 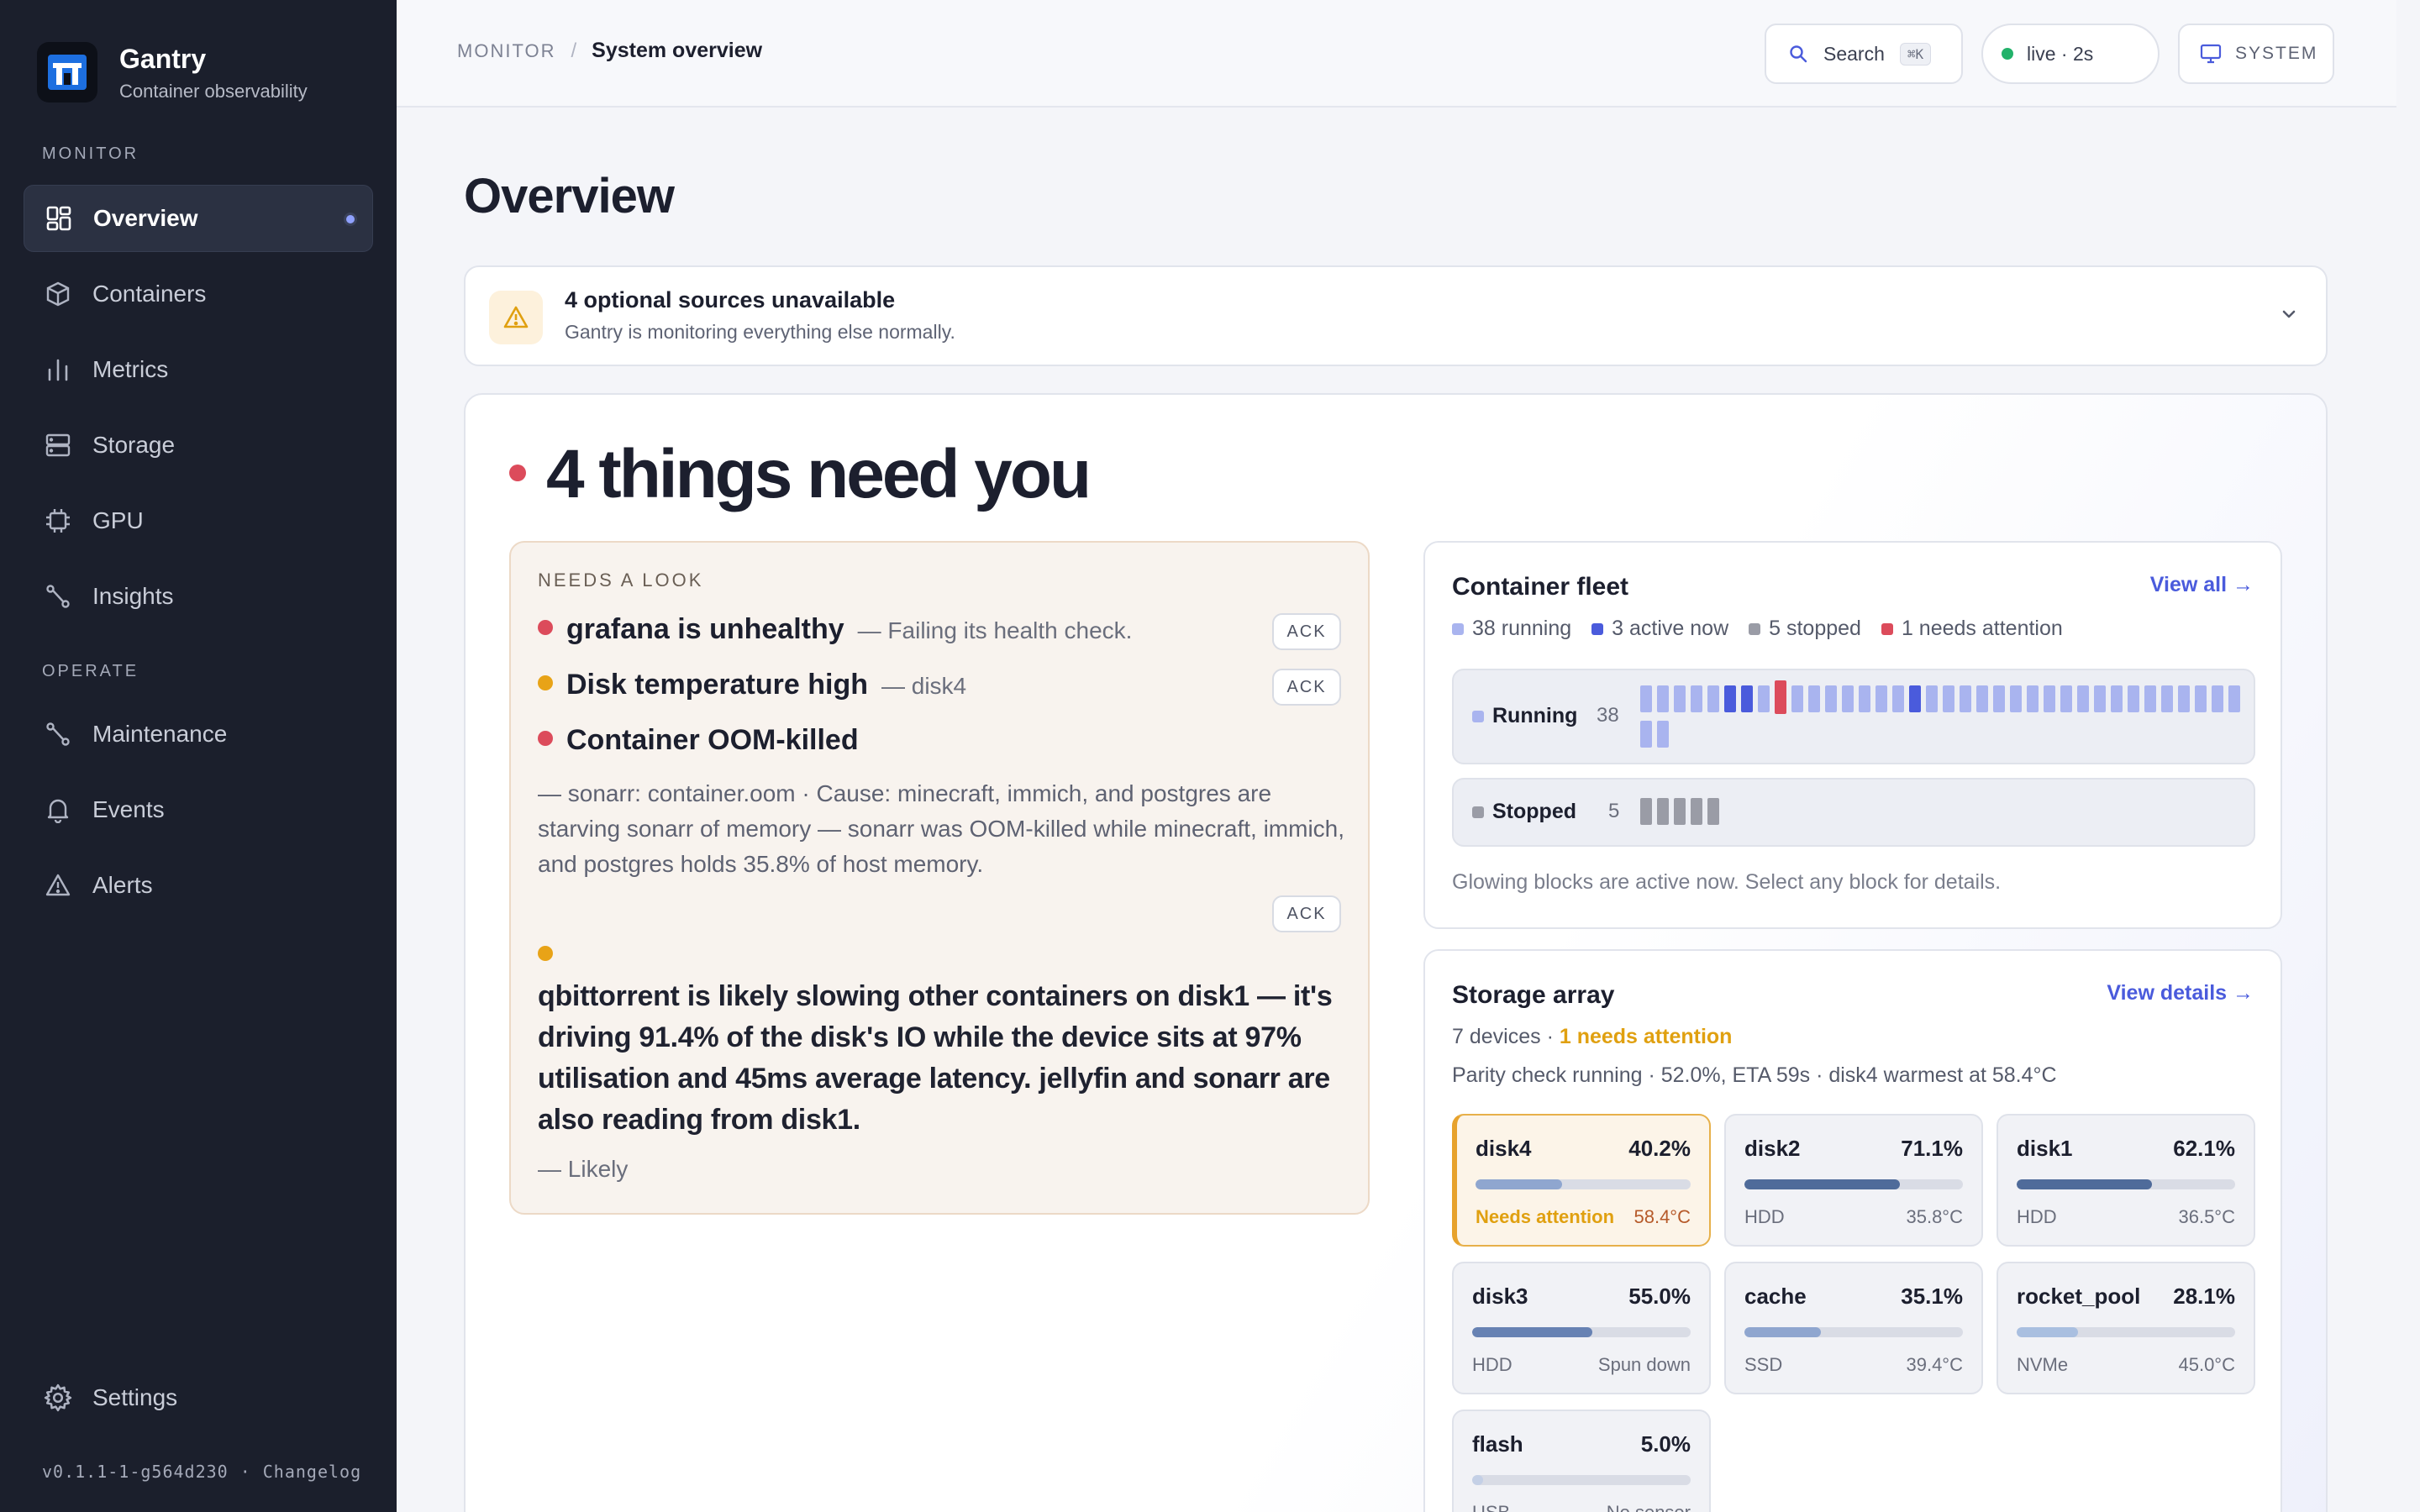 I want to click on disk-name: flash, so click(x=1498, y=1444).